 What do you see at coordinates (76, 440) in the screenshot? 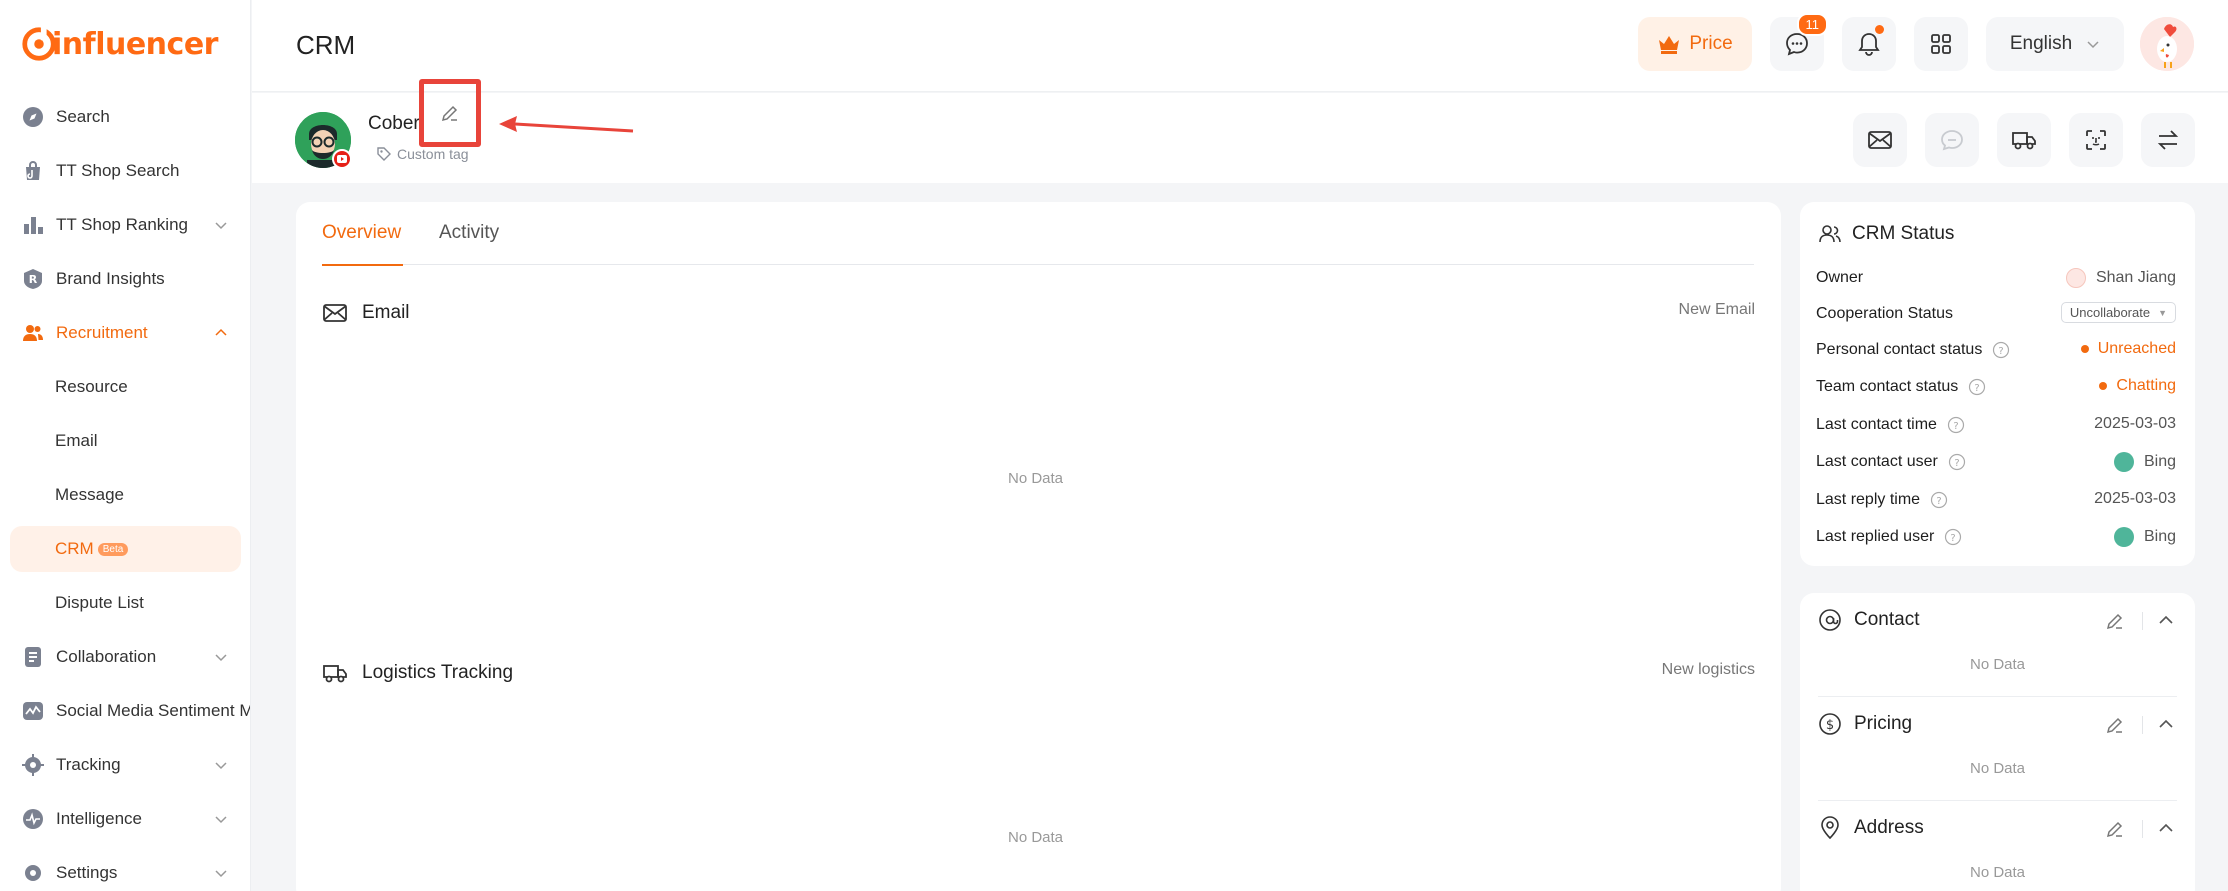
I see `sidebar-subitem-label: Email` at bounding box center [76, 440].